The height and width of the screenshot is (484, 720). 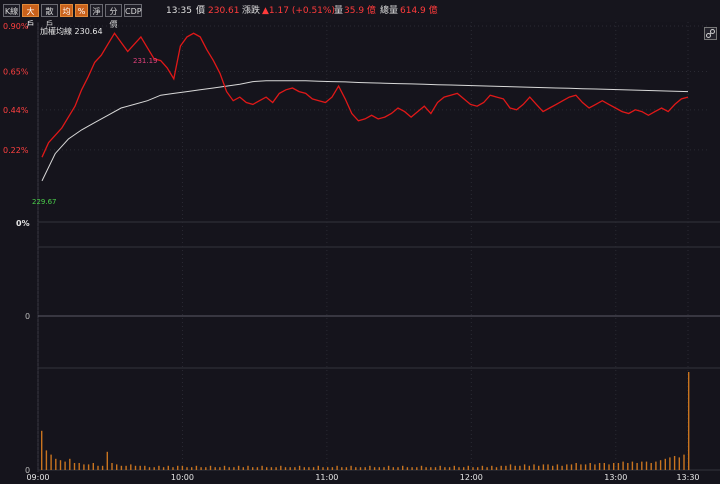 I want to click on link-icon, so click(x=710, y=33).